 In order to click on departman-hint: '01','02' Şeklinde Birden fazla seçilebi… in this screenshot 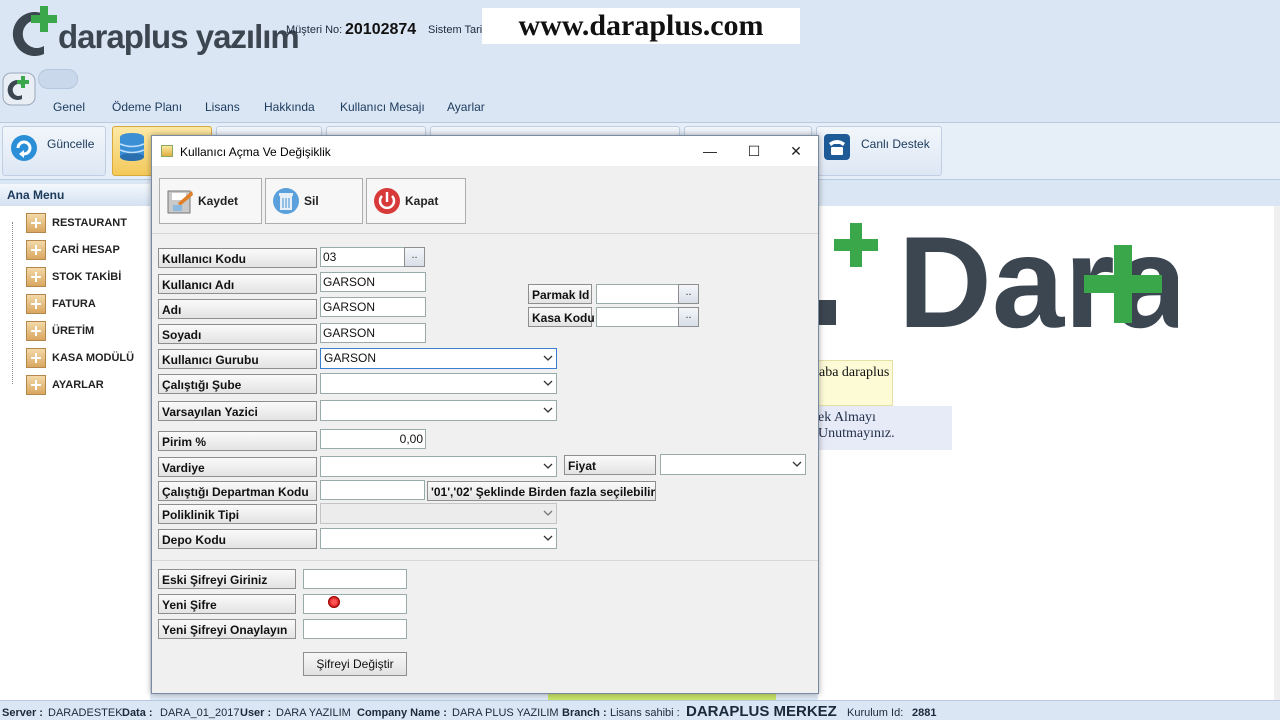, I will do `click(541, 491)`.